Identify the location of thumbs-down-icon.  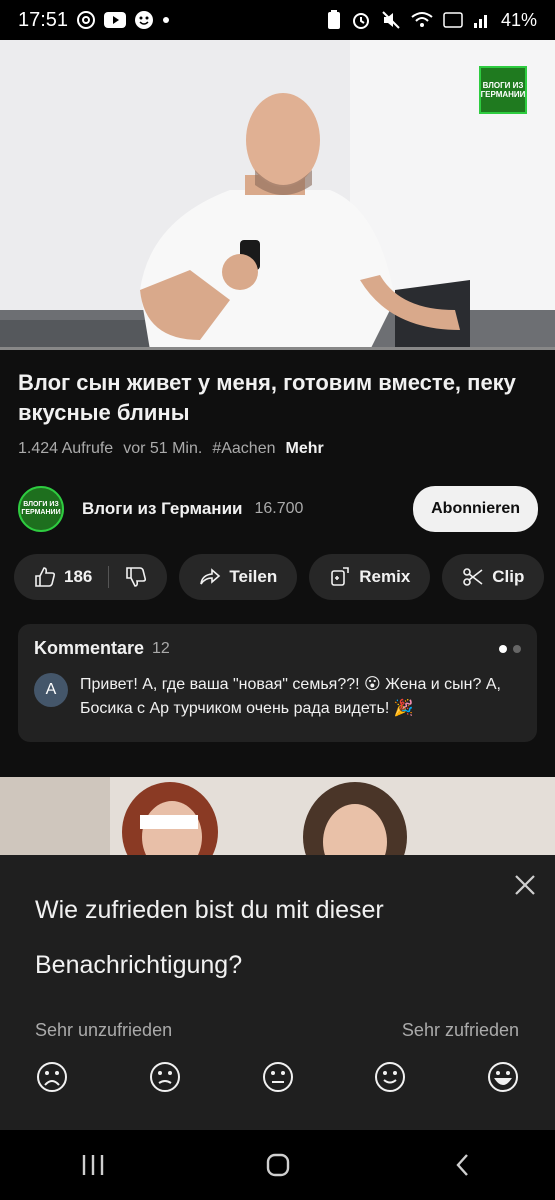
(136, 577).